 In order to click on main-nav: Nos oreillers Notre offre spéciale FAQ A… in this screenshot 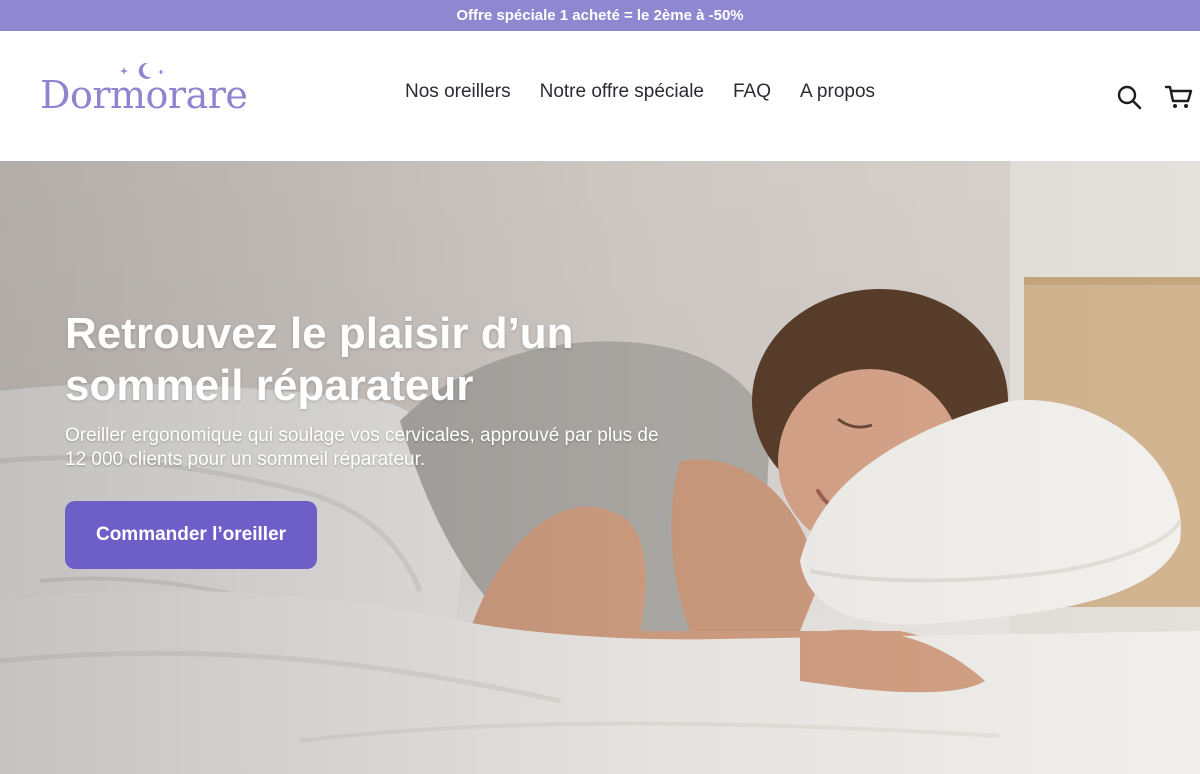, I will do `click(640, 92)`.